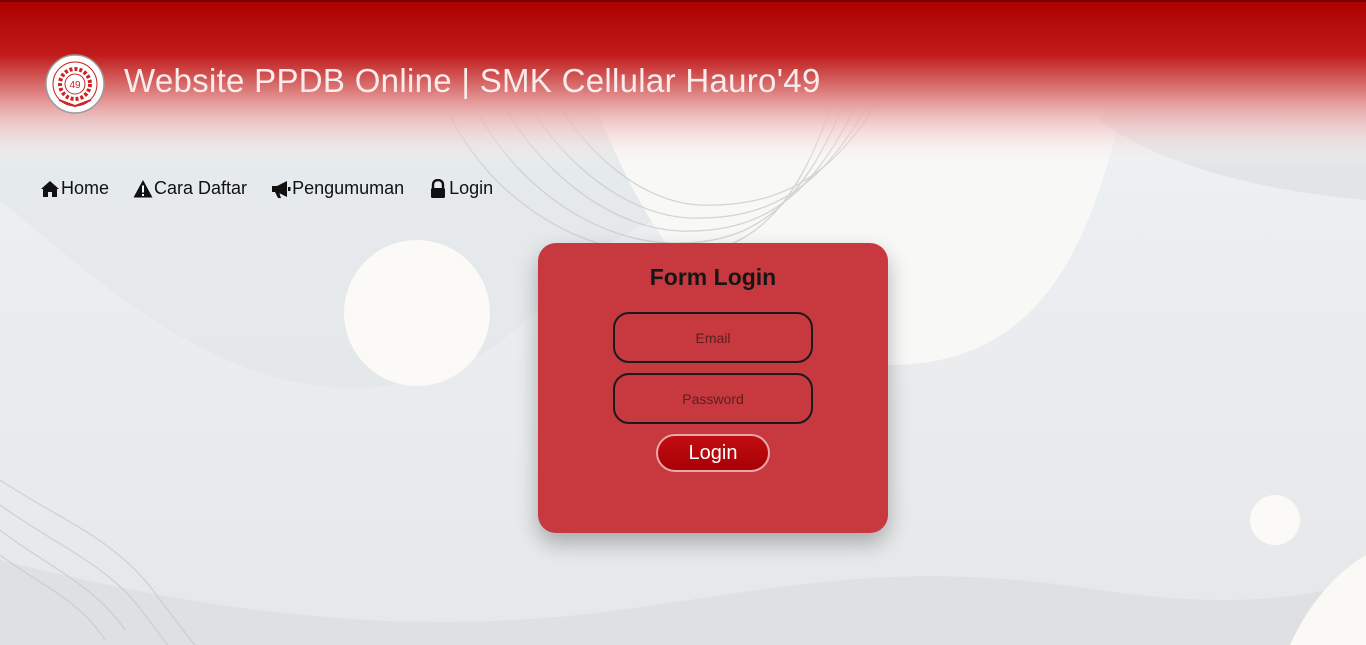  I want to click on nav-label: Home, so click(85, 188).